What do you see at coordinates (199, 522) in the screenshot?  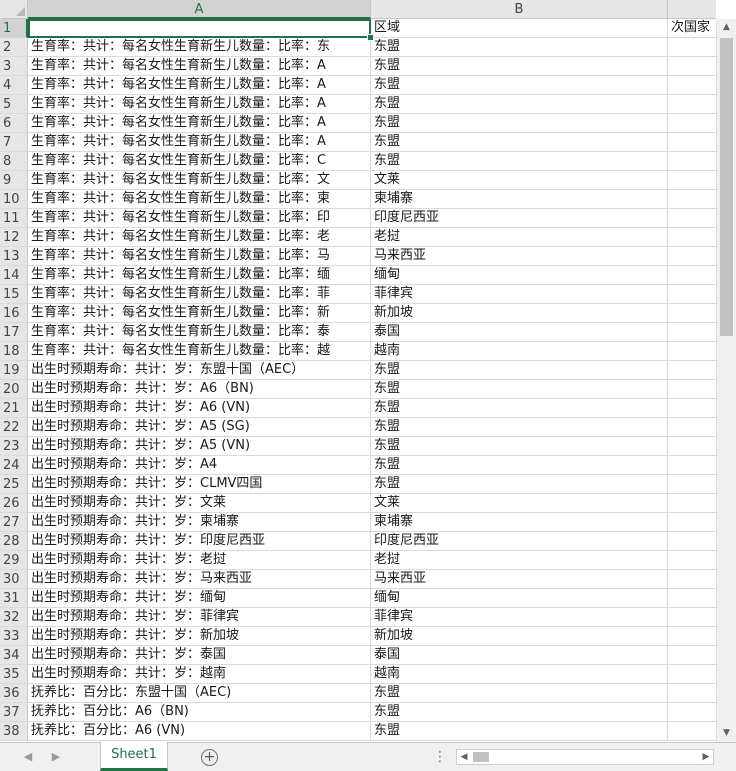 I see `cell-a: 出生时预期寿命：共计：岁：柬埔寨` at bounding box center [199, 522].